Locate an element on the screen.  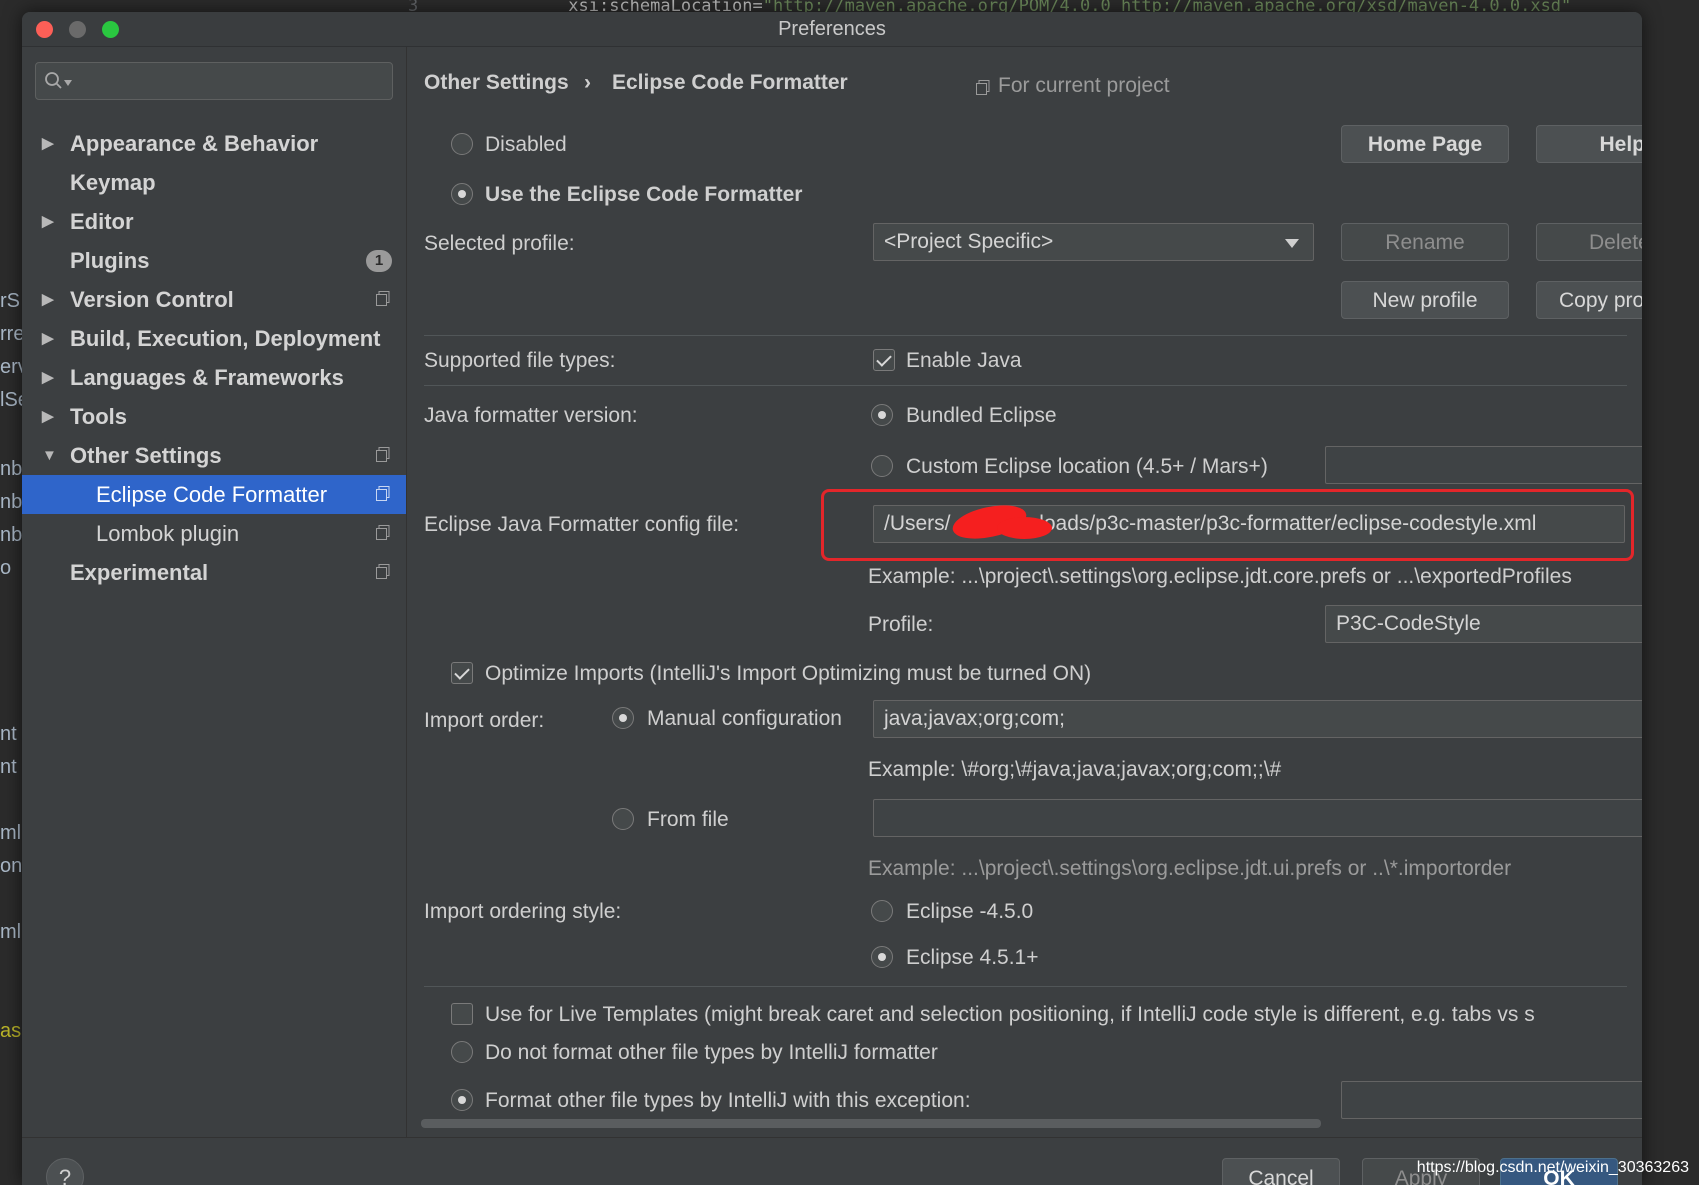
sidebar-item-build-execution: ▶ Build, Execution, Deployment is located at coordinates (214, 338).